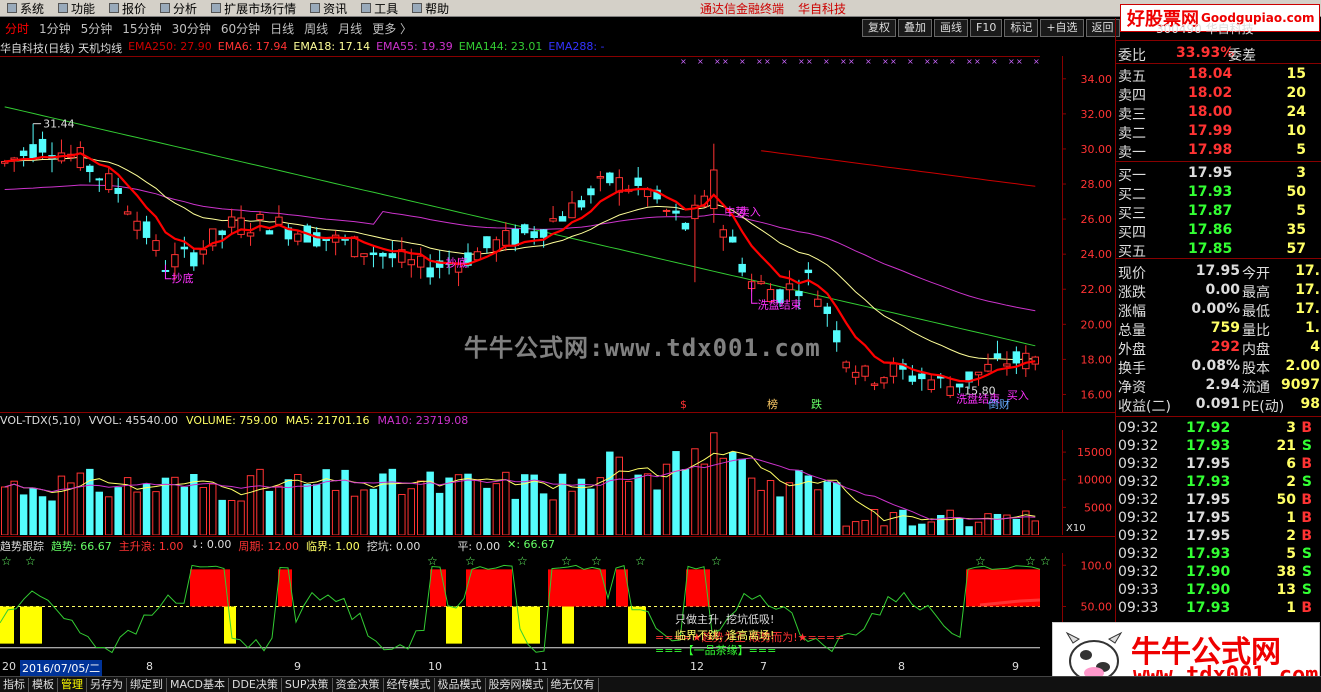 This screenshot has height=692, width=1321. What do you see at coordinates (76, 8) in the screenshot?
I see `menu-item-1: 功能` at bounding box center [76, 8].